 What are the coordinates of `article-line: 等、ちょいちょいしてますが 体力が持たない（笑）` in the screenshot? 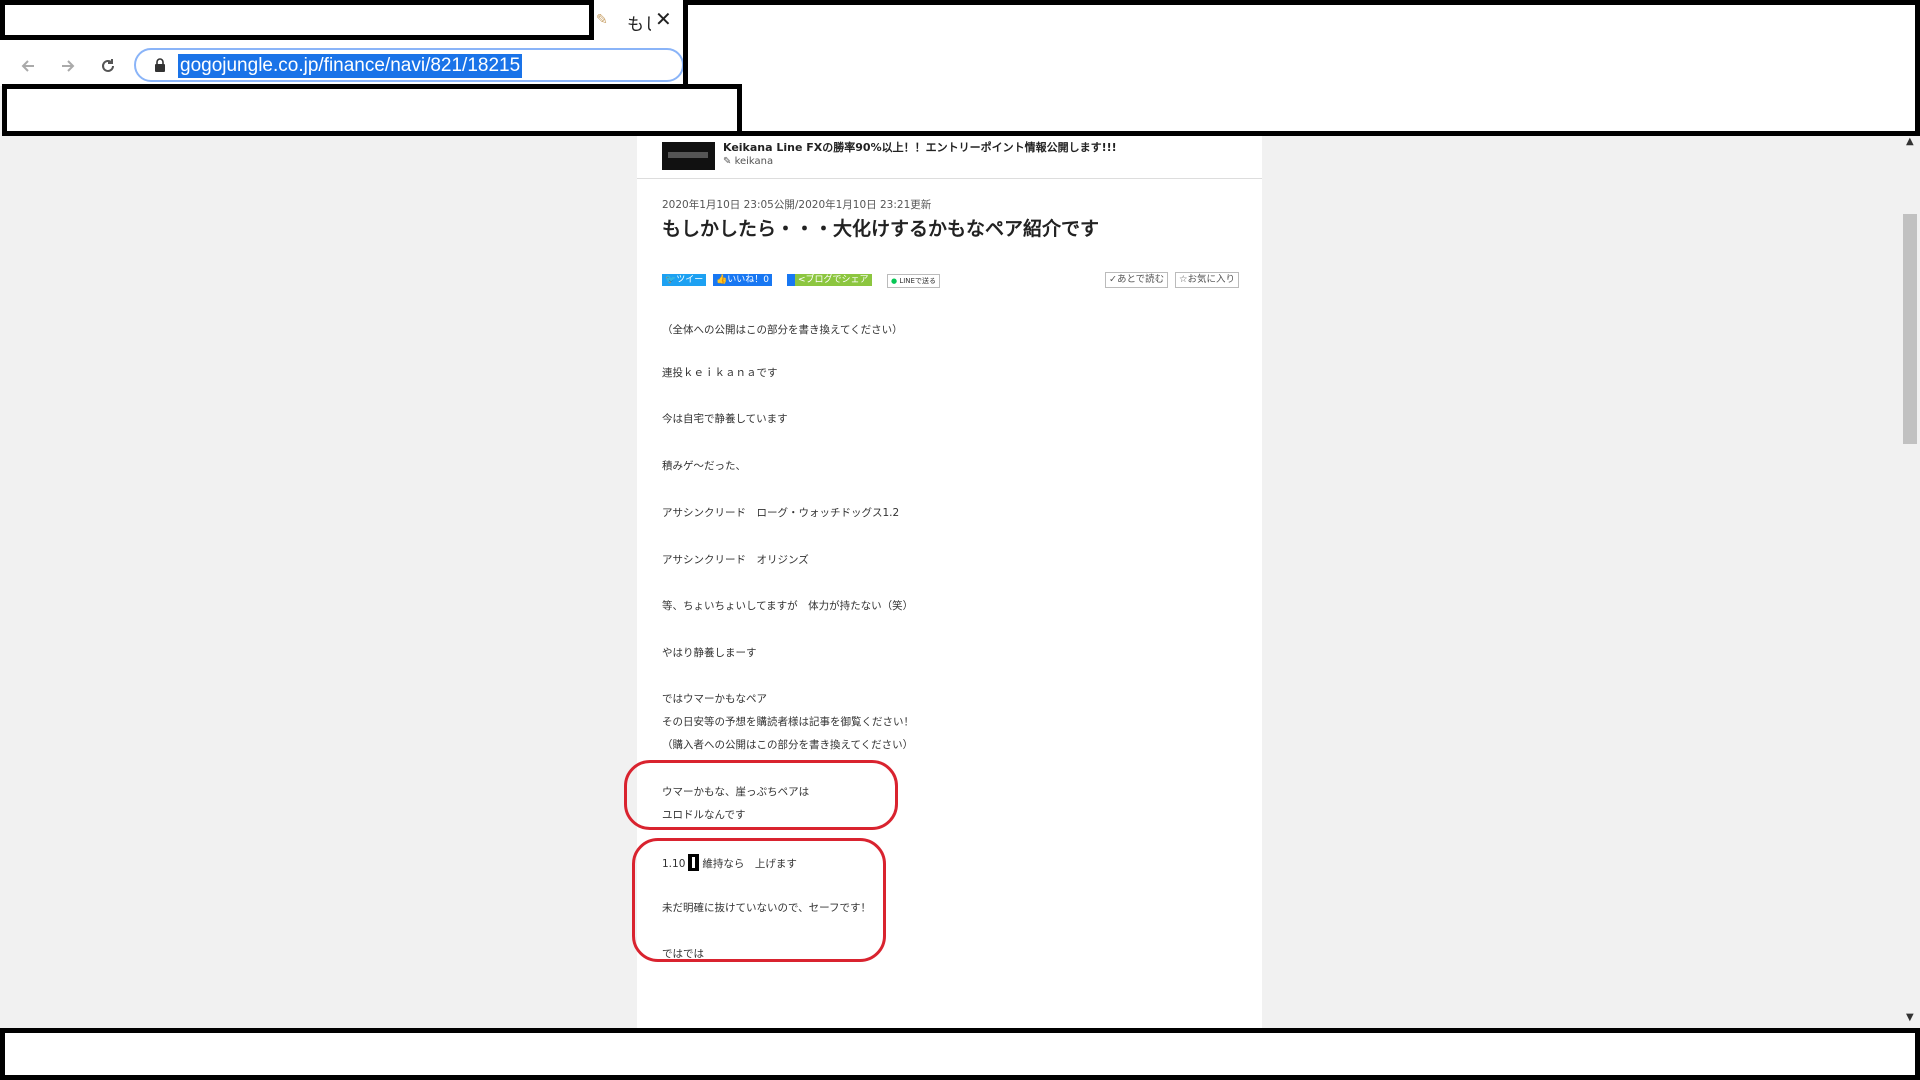 It's located at (788, 606).